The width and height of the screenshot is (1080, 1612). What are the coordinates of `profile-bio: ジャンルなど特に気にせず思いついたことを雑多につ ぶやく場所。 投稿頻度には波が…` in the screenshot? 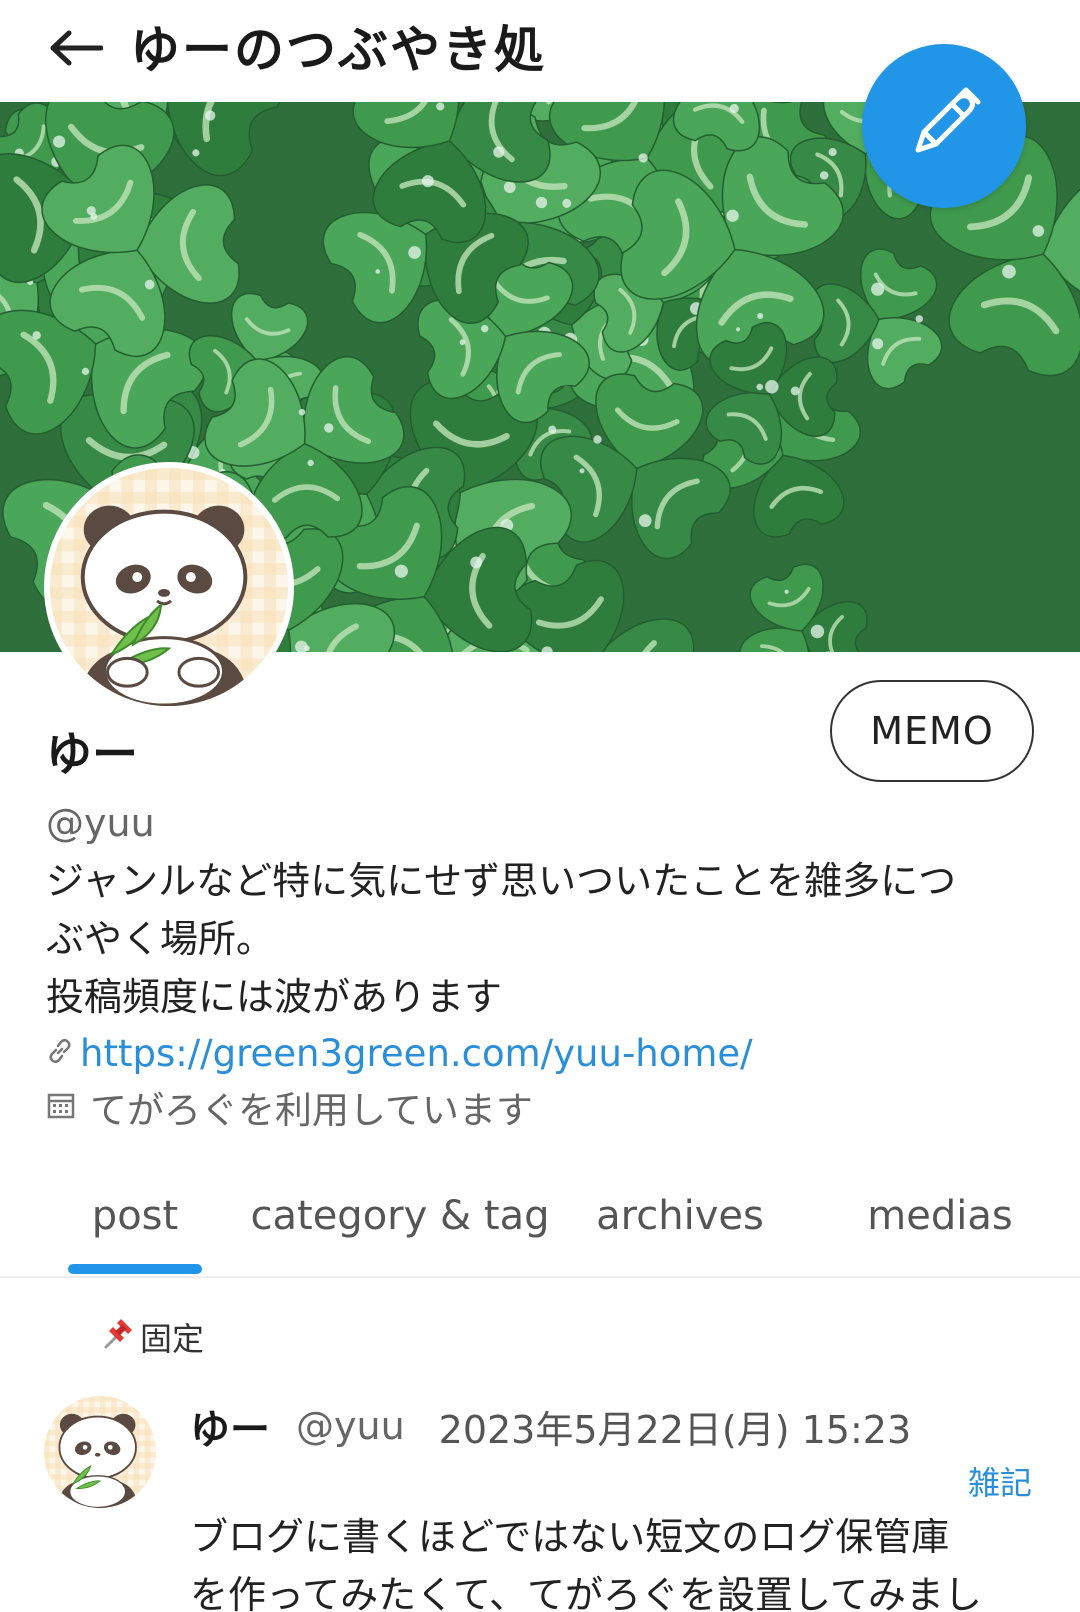 It's located at (546, 939).